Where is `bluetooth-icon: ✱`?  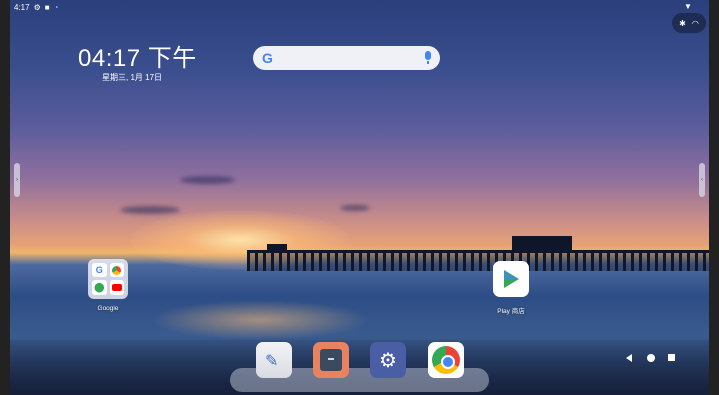
bluetooth-icon: ✱ is located at coordinates (682, 23).